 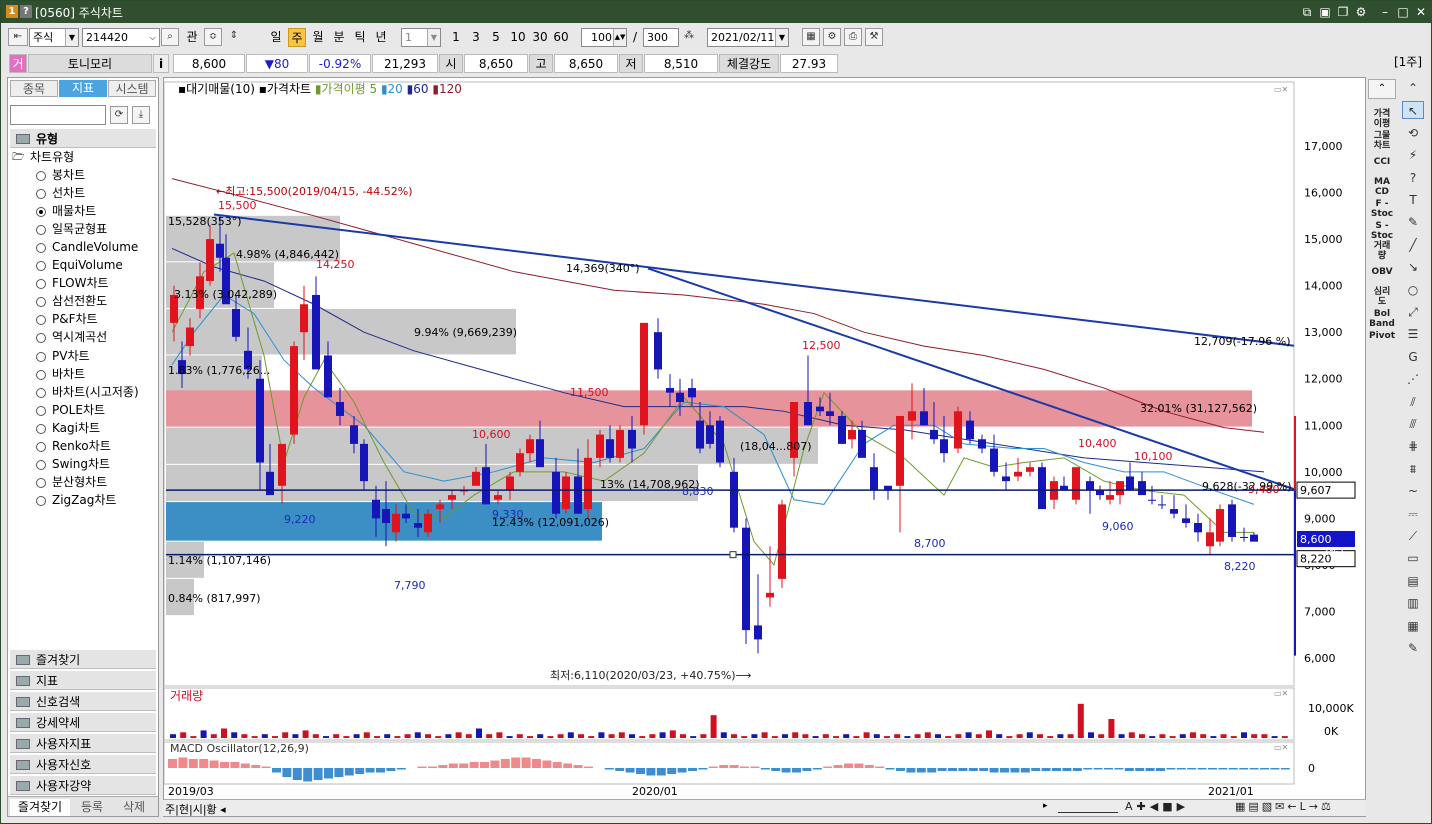 I want to click on period-minute: 분, so click(x=339, y=37).